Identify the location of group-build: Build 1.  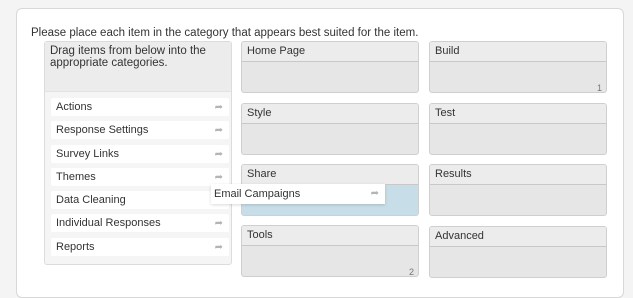
(518, 67).